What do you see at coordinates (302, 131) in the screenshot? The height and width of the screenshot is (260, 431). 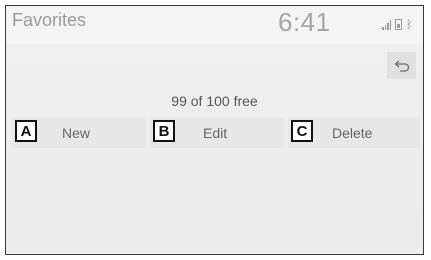 I see `callout-marker-c: C` at bounding box center [302, 131].